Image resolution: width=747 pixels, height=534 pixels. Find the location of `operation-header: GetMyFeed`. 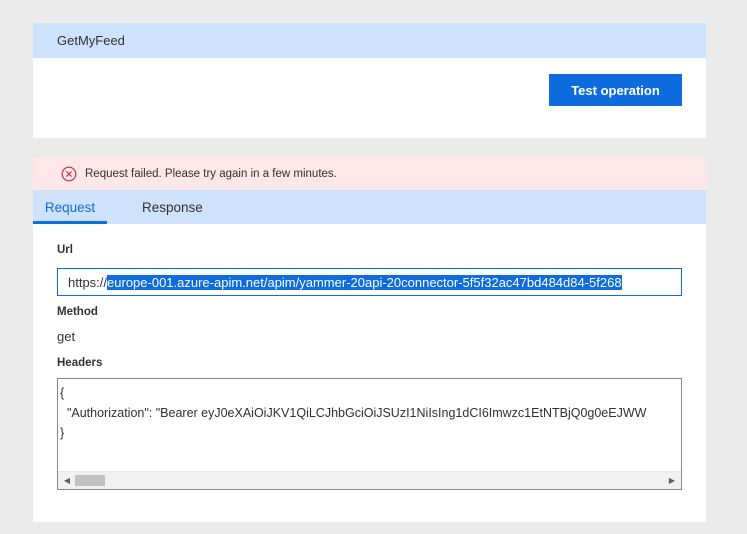

operation-header: GetMyFeed is located at coordinates (369, 40).